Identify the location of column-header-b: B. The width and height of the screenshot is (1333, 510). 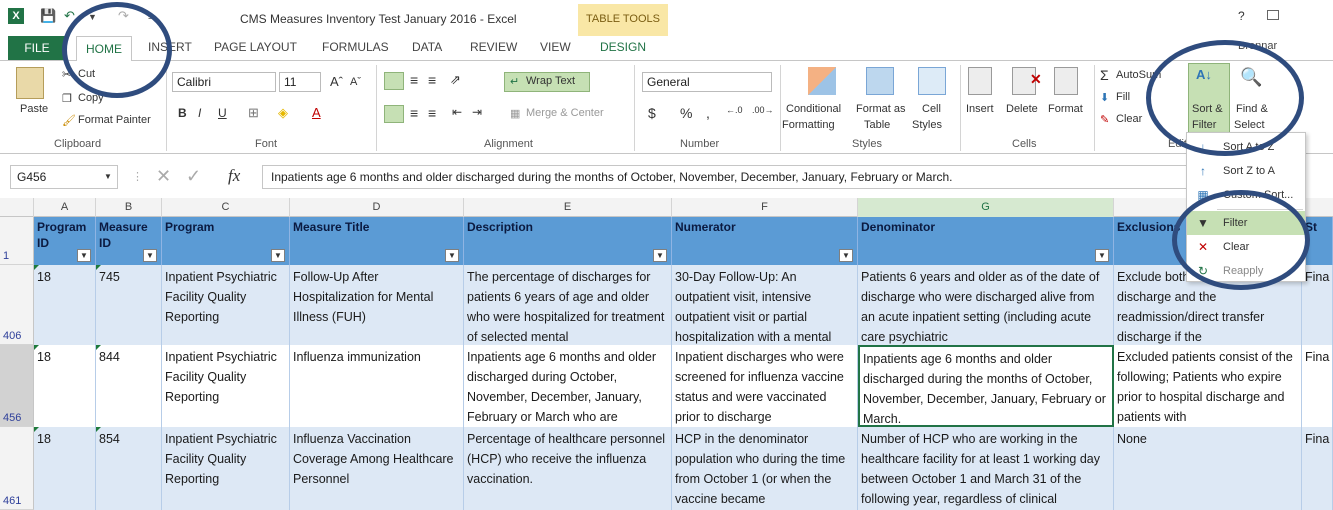
(129, 207).